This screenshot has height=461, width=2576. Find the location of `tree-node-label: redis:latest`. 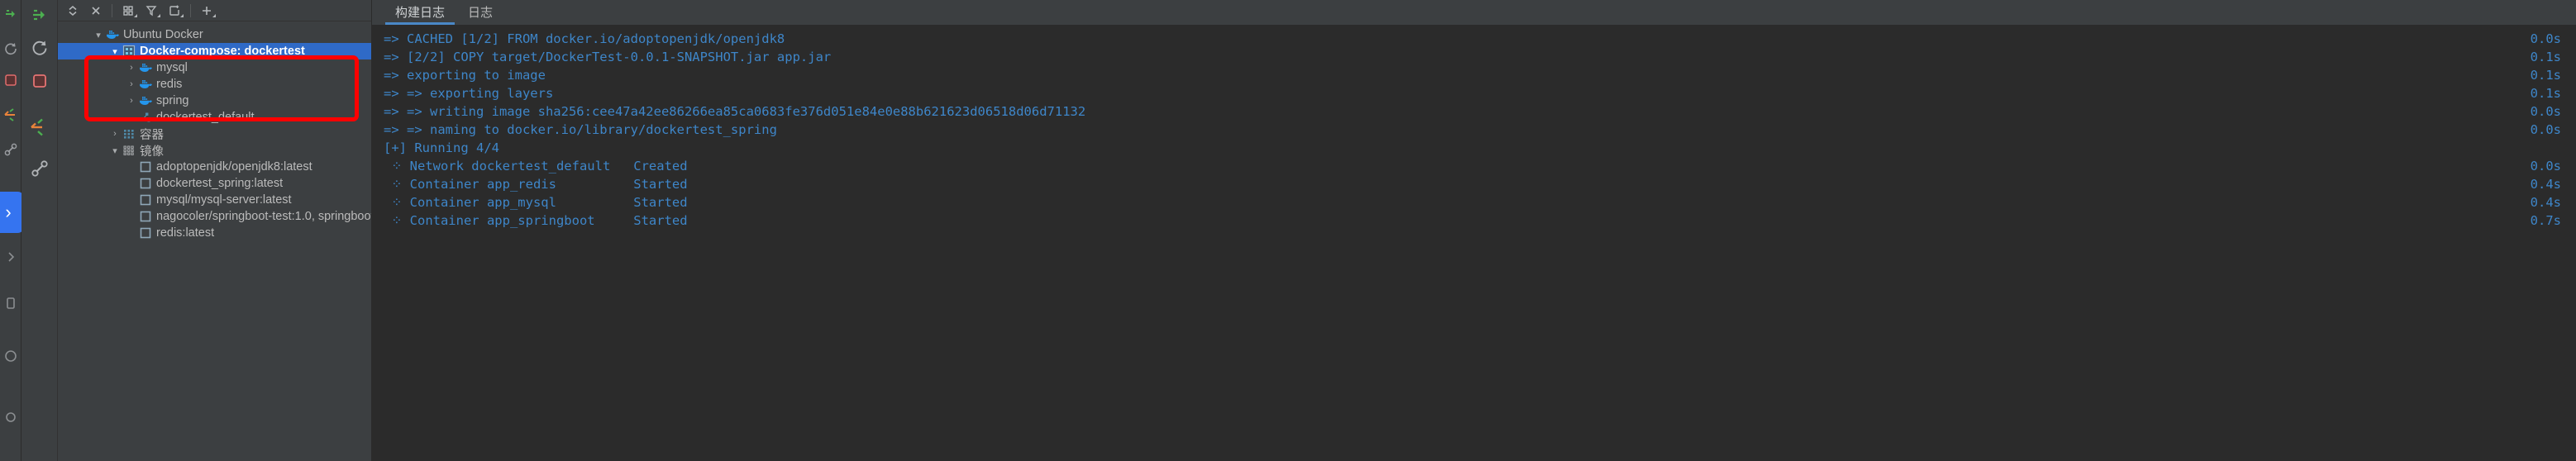

tree-node-label: redis:latest is located at coordinates (185, 233).